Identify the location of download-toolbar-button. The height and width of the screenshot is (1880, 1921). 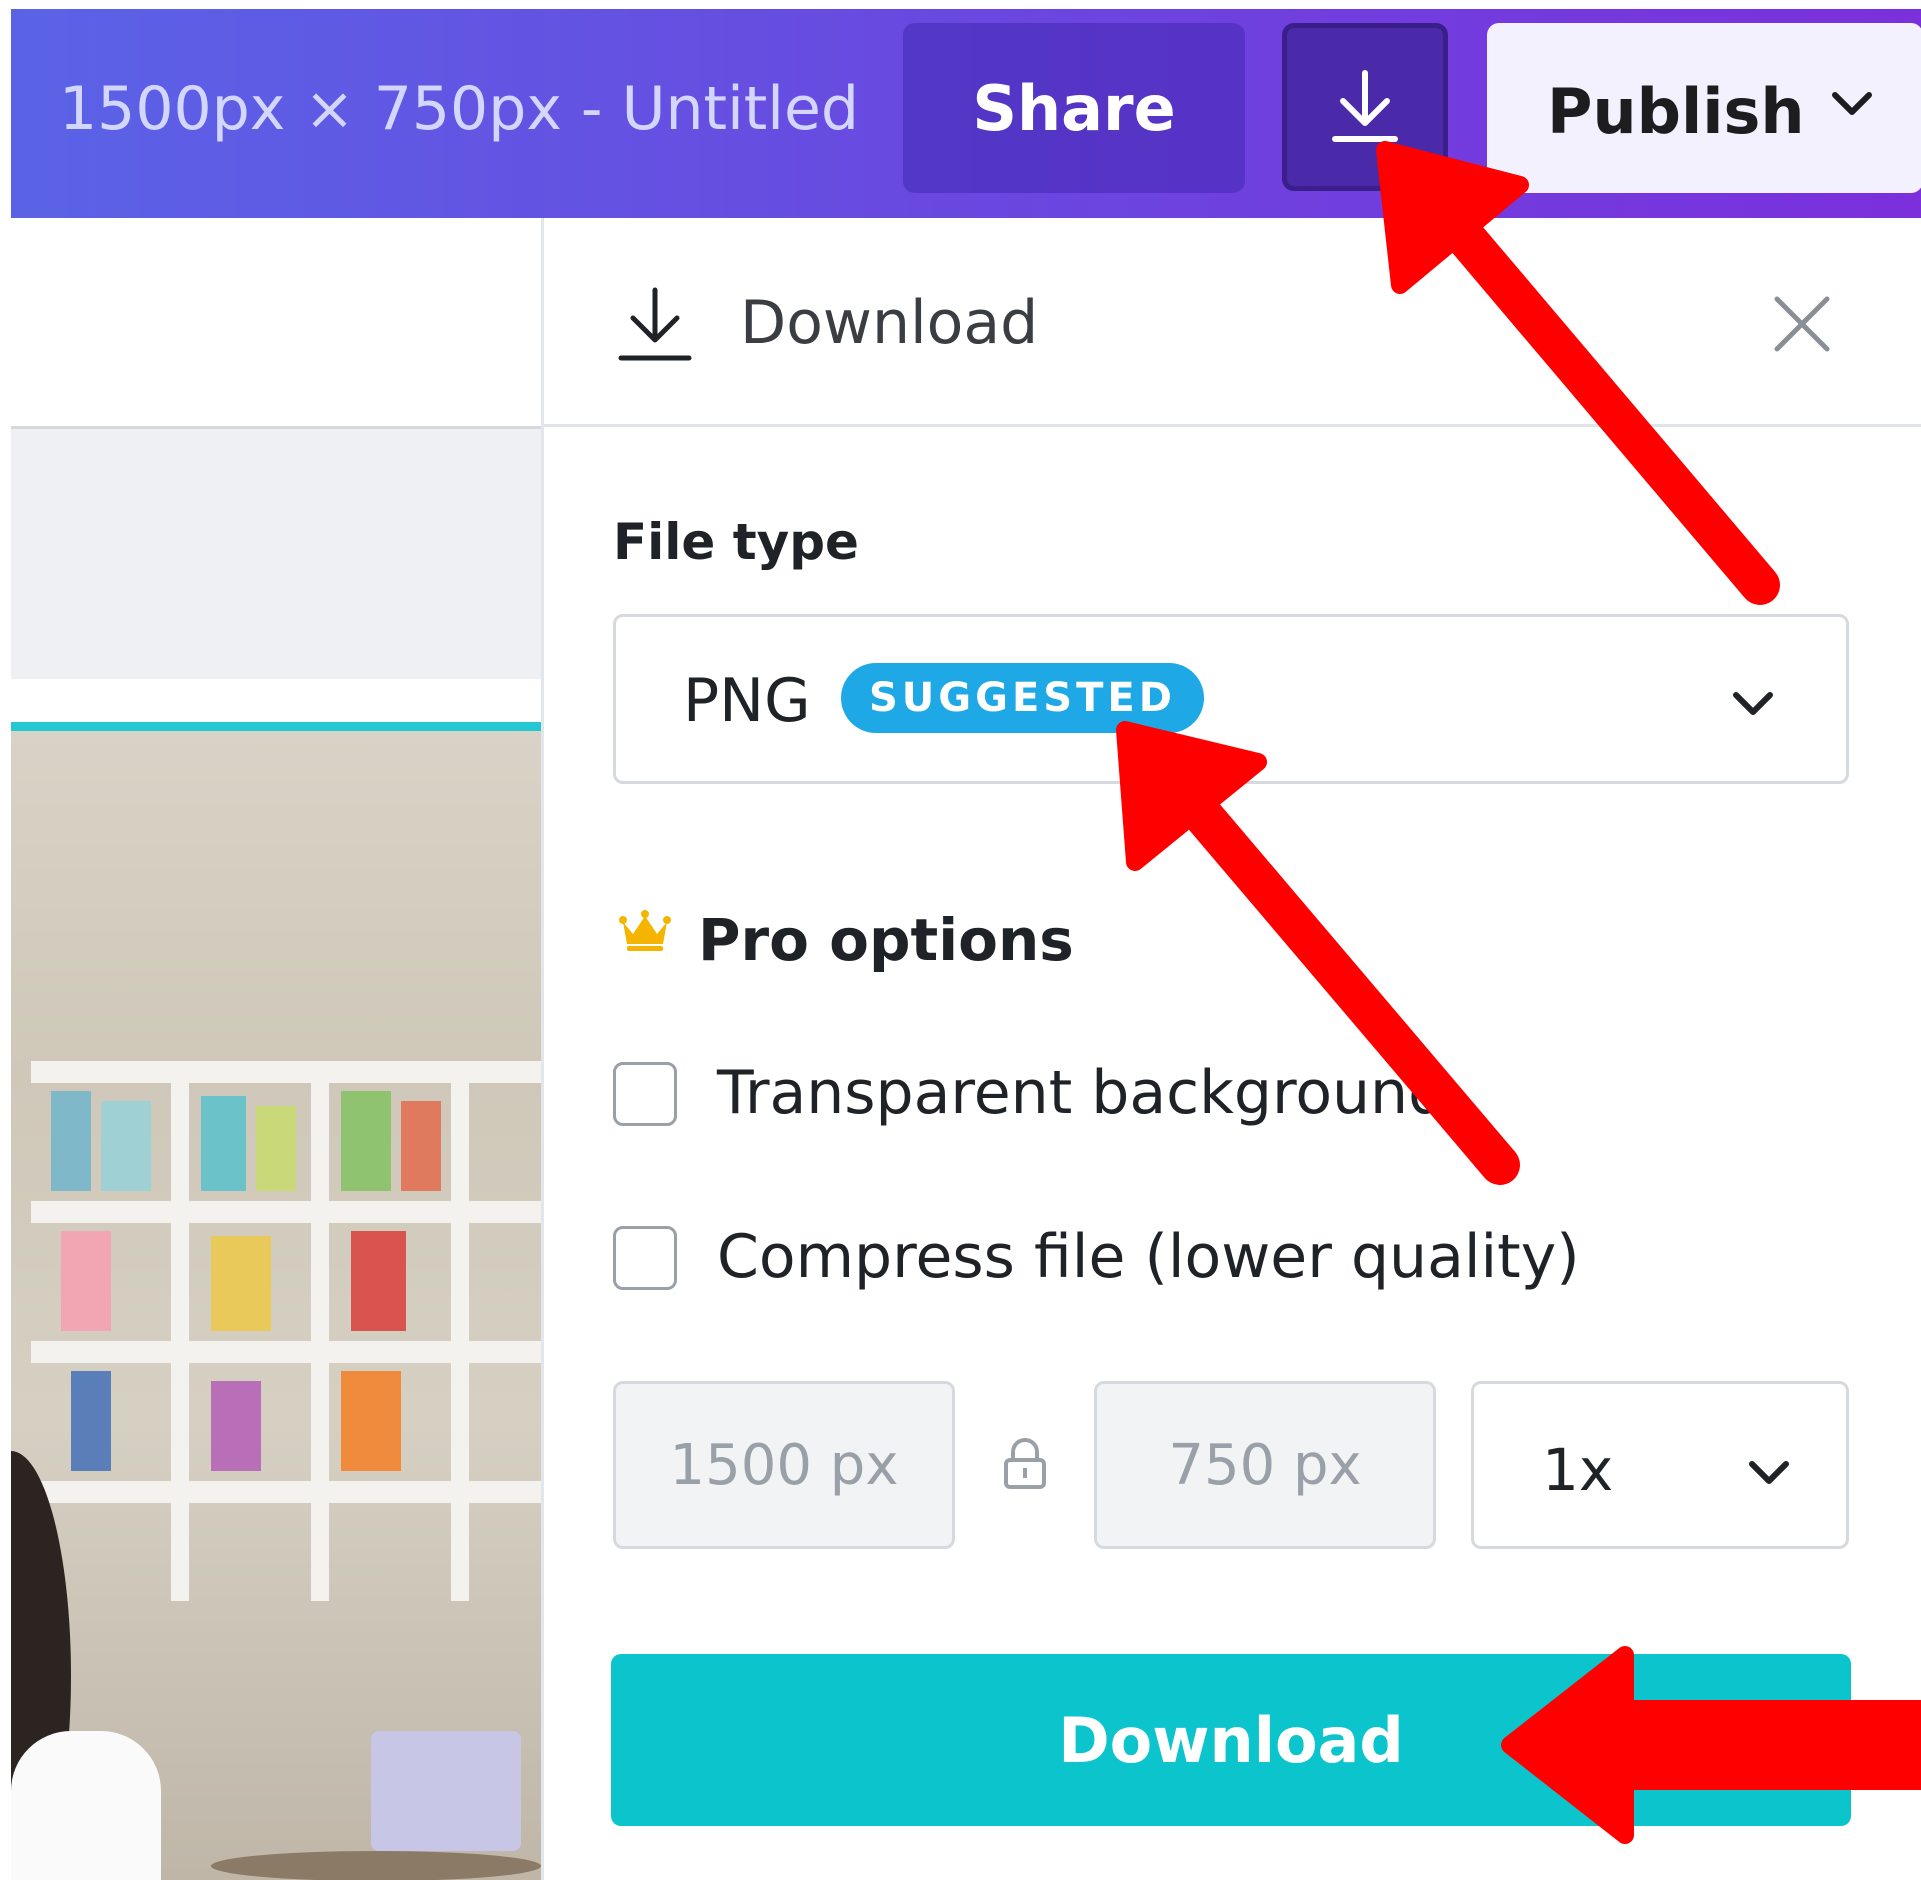
(1365, 107).